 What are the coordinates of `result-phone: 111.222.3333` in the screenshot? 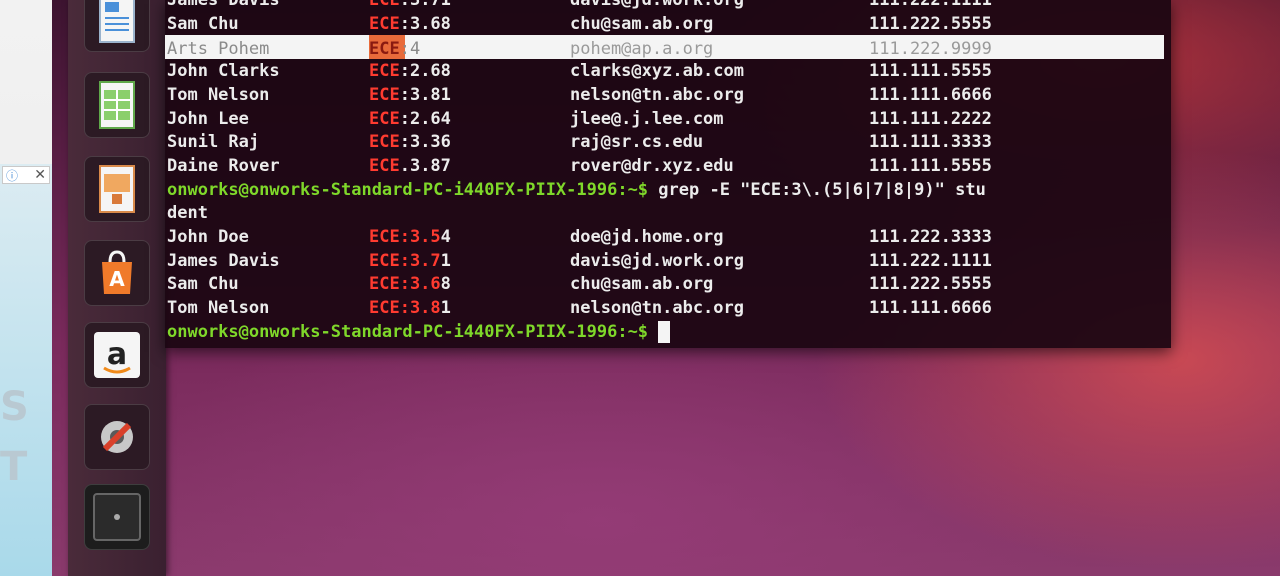 It's located at (930, 237).